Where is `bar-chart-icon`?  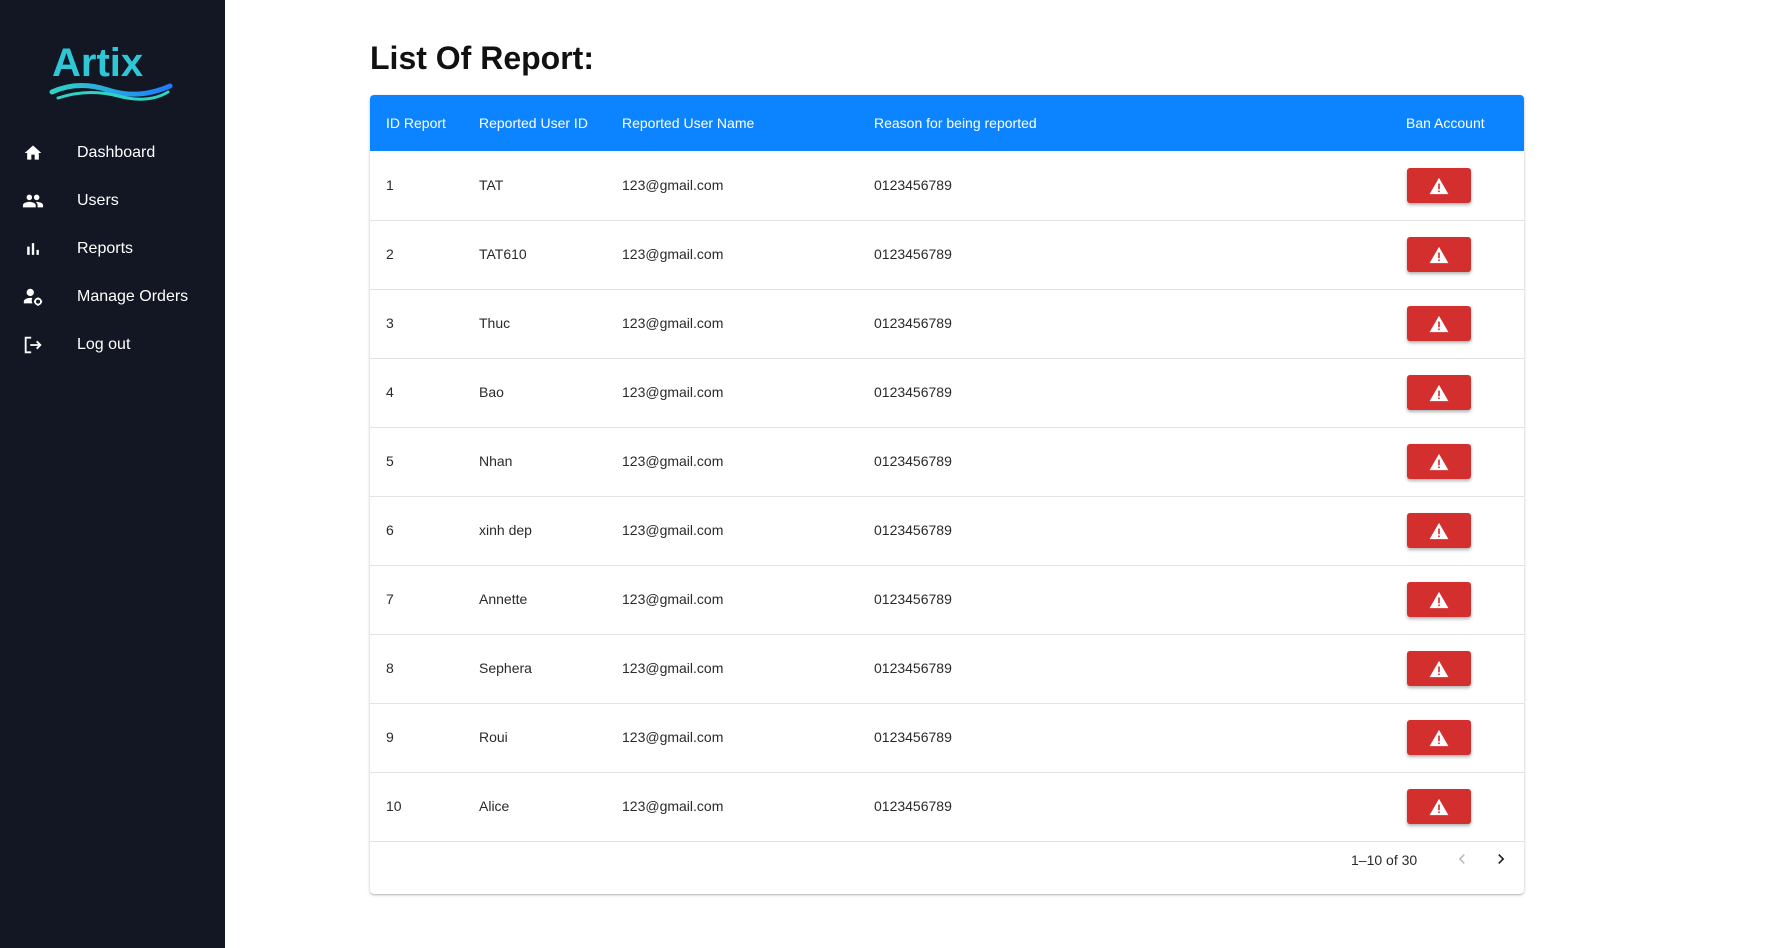
bar-chart-icon is located at coordinates (33, 249).